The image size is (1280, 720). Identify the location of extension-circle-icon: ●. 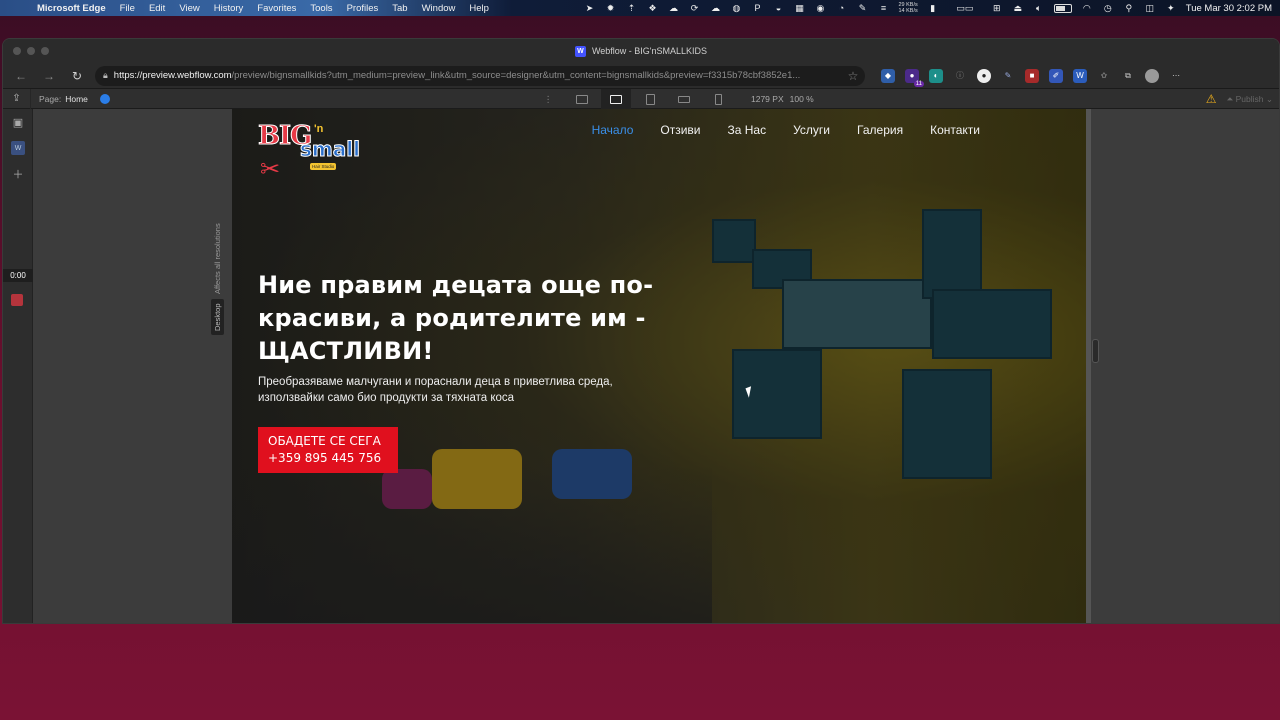
(984, 75).